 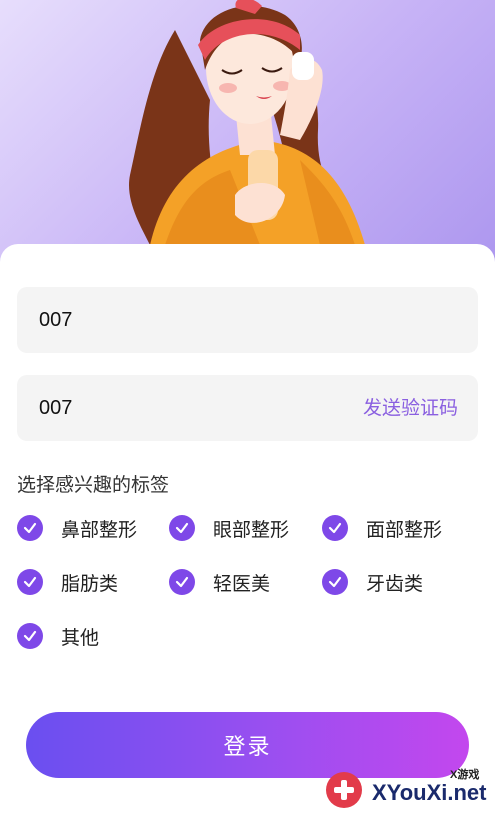 I want to click on tag-label: 其他, so click(x=80, y=637).